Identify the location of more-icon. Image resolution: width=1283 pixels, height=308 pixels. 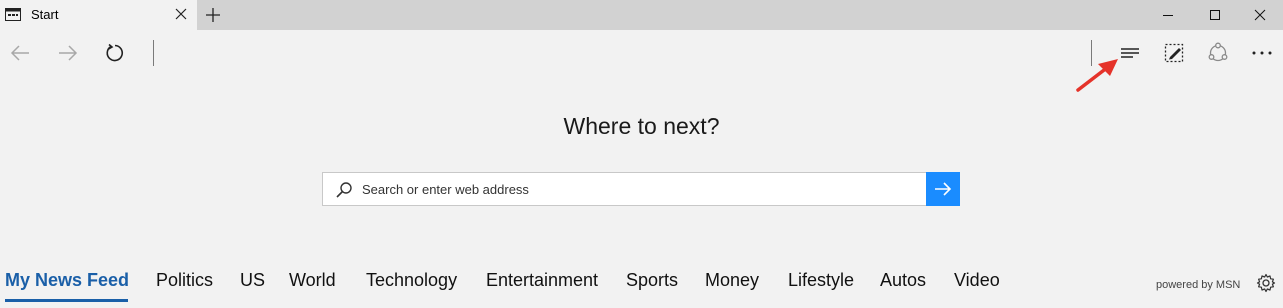
(1262, 53).